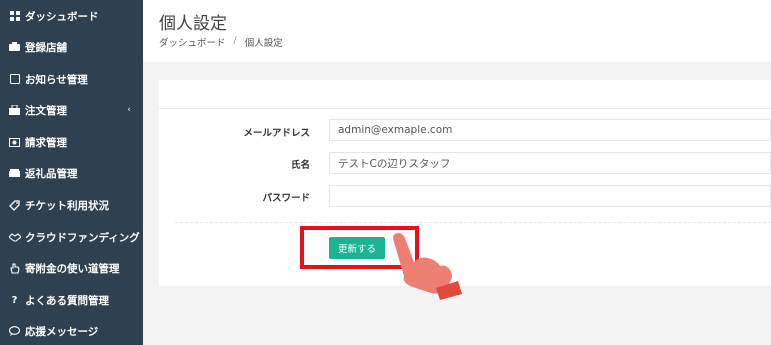 Image resolution: width=771 pixels, height=345 pixels. Describe the element at coordinates (14, 173) in the screenshot. I see `gift-icon` at that location.